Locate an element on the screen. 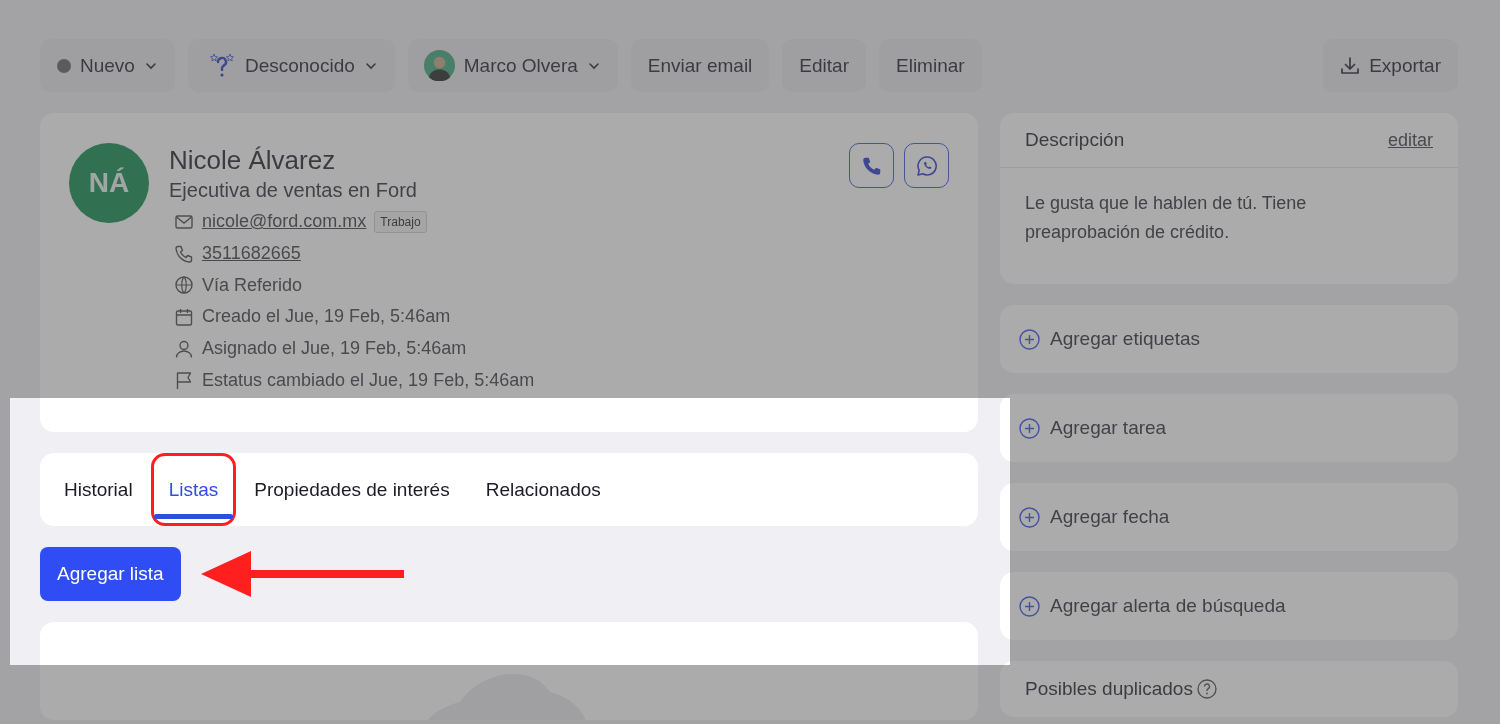 This screenshot has height=724, width=1500. contact-name: Nicole Álvarez is located at coordinates (253, 160).